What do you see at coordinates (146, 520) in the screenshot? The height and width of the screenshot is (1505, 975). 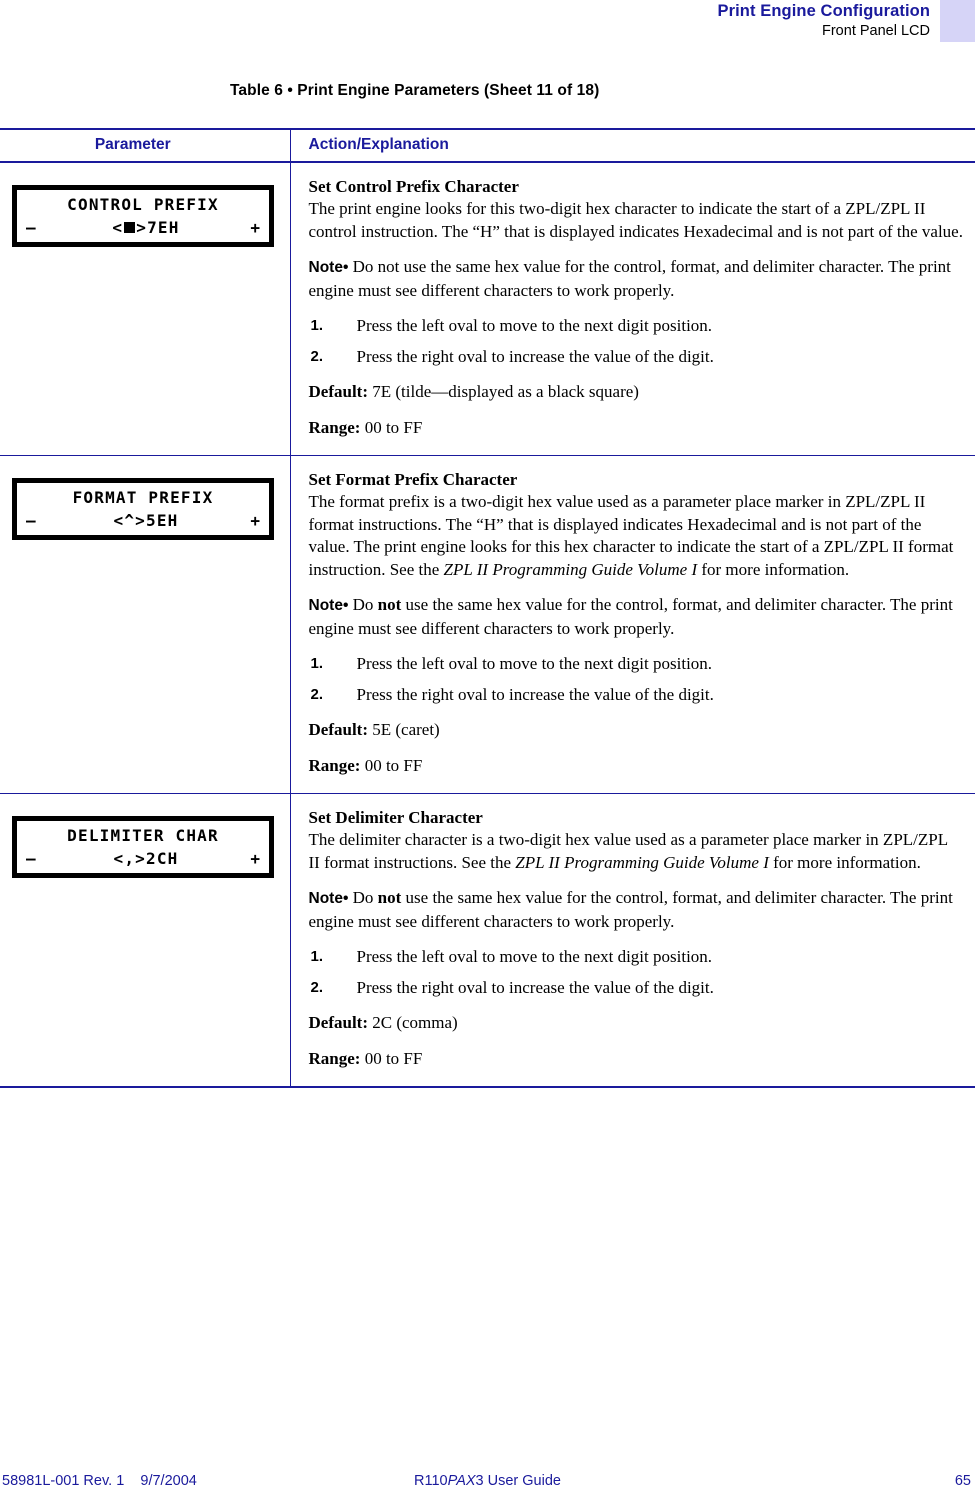 I see `lcd-value: <^>5EH` at bounding box center [146, 520].